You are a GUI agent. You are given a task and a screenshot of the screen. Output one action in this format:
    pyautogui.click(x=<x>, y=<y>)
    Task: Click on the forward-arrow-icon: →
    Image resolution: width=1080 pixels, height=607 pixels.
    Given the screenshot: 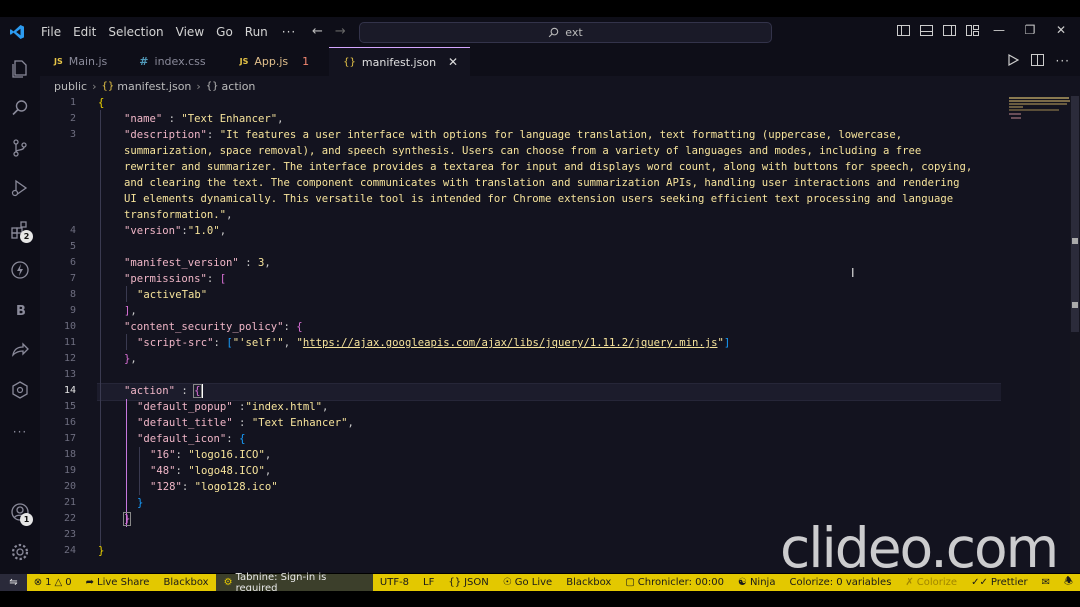 What is the action you would take?
    pyautogui.click(x=340, y=31)
    